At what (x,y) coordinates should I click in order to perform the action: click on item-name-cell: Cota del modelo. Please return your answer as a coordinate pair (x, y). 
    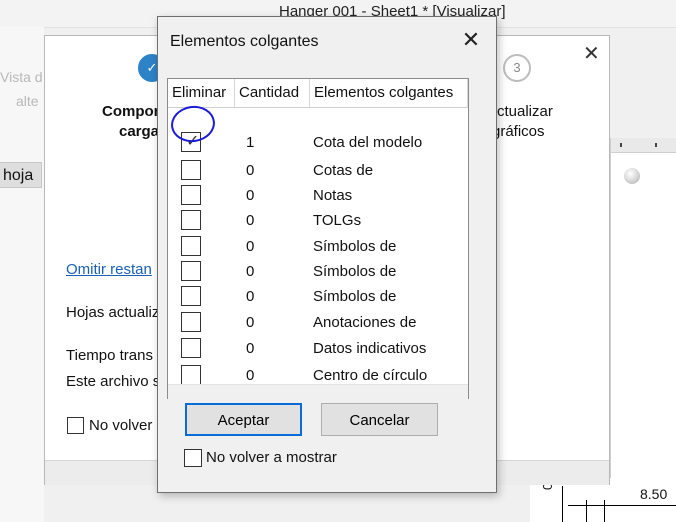
    Looking at the image, I should click on (368, 142).